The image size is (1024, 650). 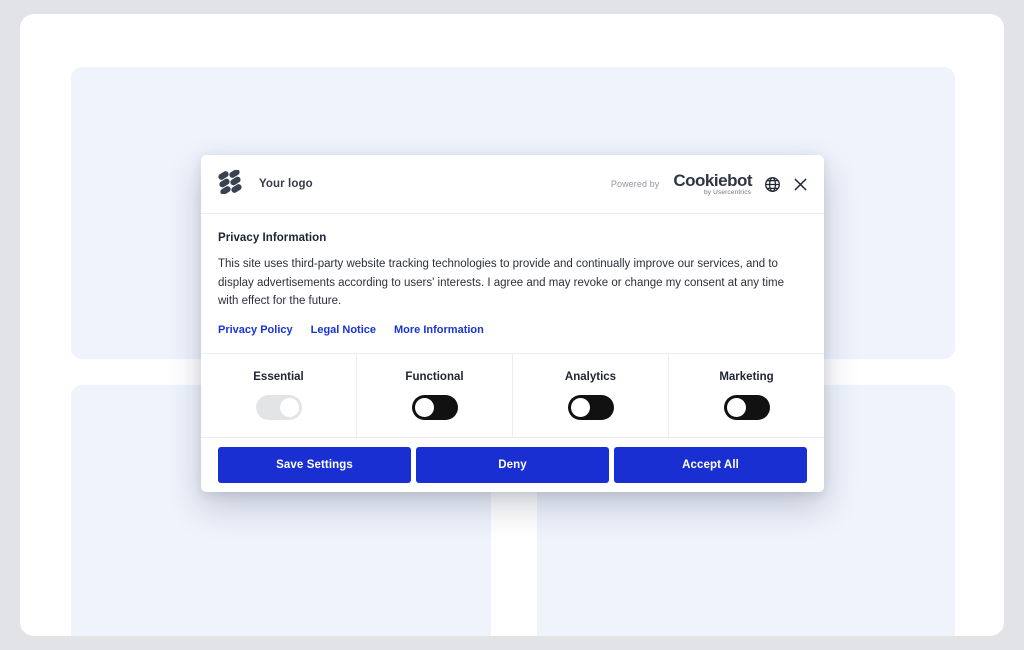 I want to click on category-label: Analytics, so click(x=590, y=376).